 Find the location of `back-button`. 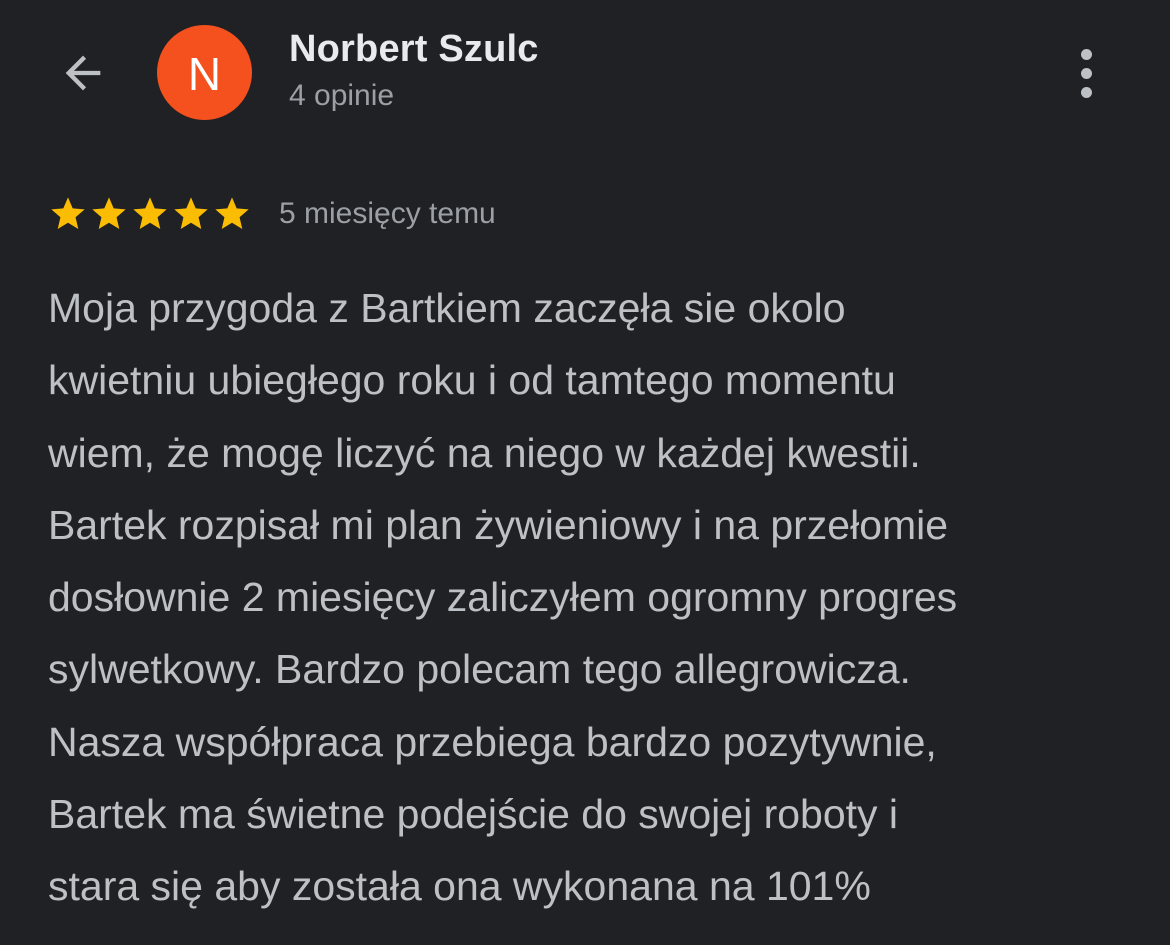

back-button is located at coordinates (83, 73).